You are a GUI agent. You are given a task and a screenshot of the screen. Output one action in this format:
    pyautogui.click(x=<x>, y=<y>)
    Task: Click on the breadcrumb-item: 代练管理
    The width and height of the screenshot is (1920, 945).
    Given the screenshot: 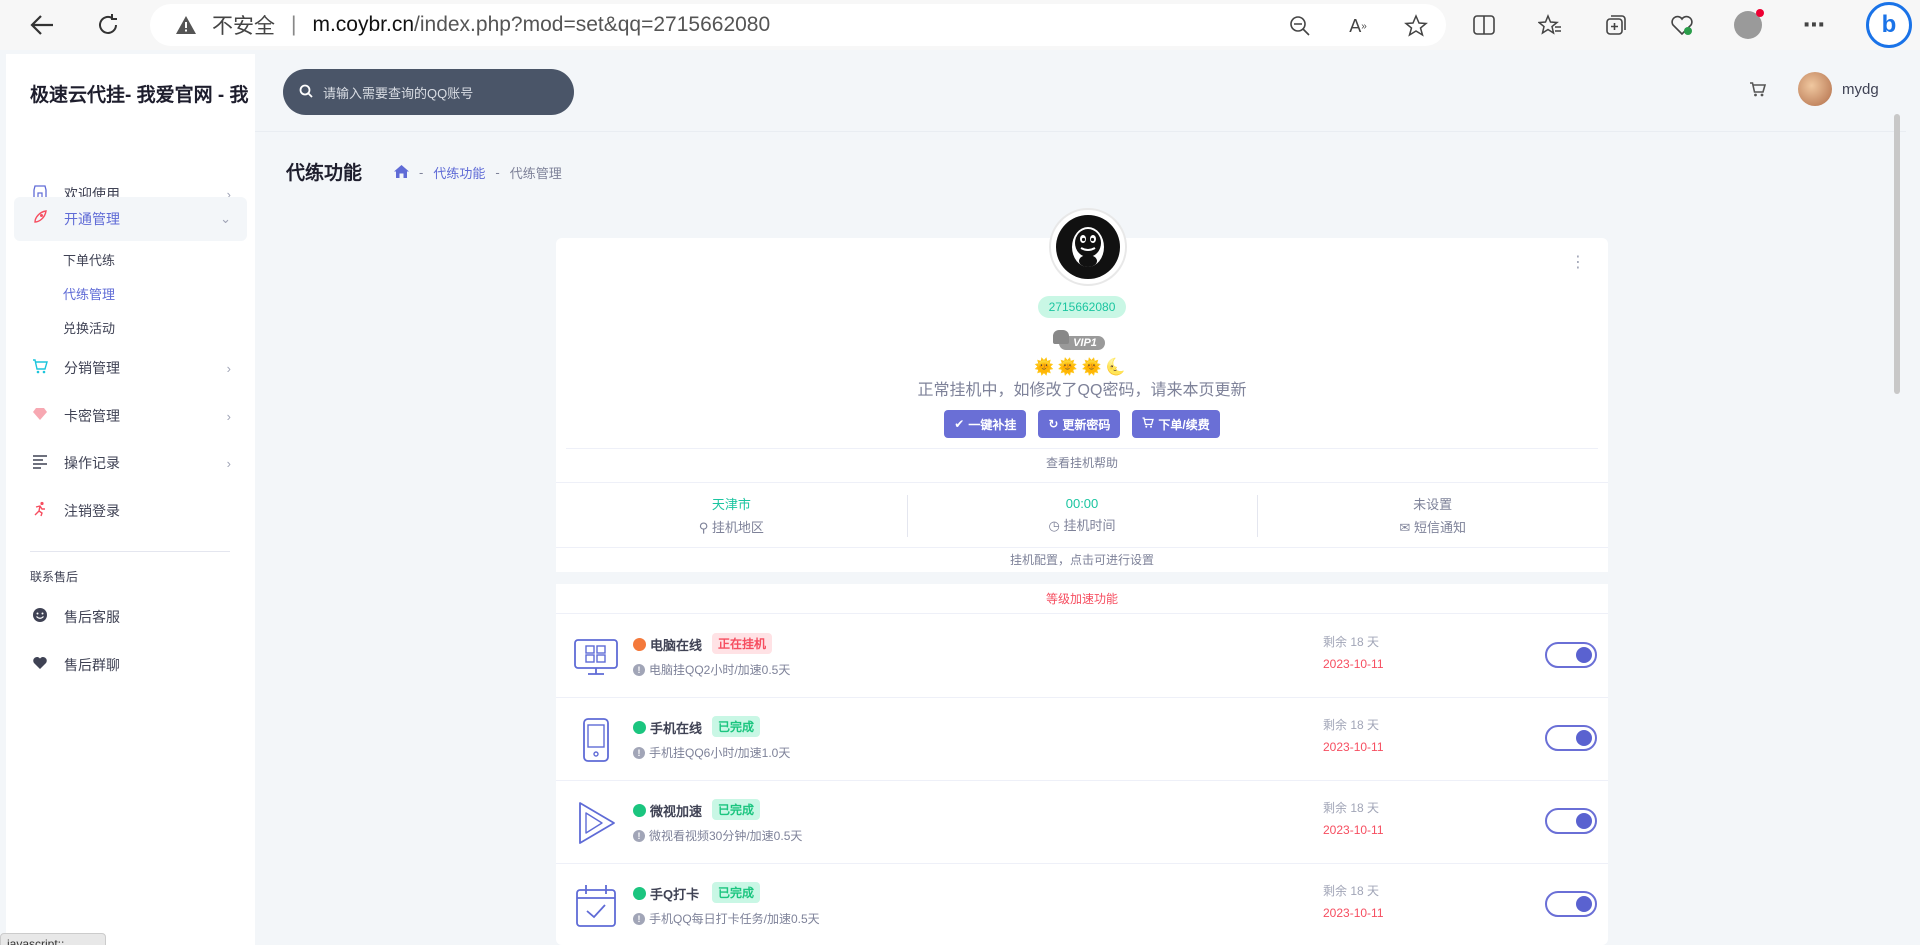 What is the action you would take?
    pyautogui.click(x=535, y=173)
    